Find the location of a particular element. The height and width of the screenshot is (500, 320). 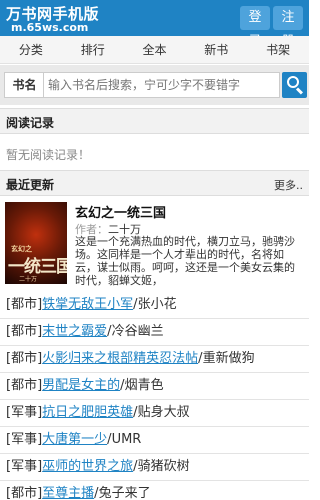

list-item: [都市]火影归来之根部精英忍法帖/重新做狗 is located at coordinates (154, 359).